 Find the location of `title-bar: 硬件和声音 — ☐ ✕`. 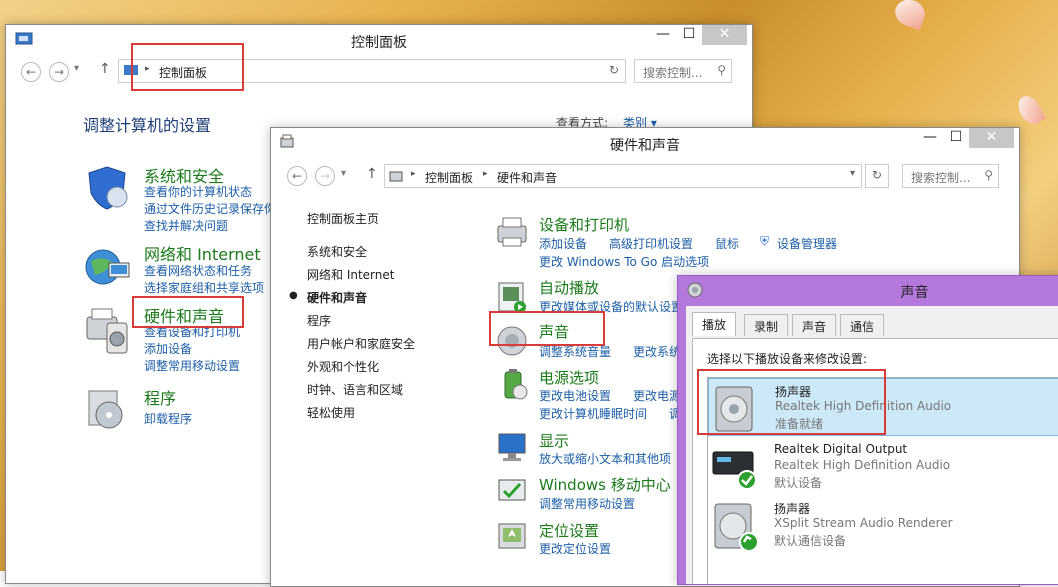

title-bar: 硬件和声音 — ☐ ✕ is located at coordinates (645, 143).